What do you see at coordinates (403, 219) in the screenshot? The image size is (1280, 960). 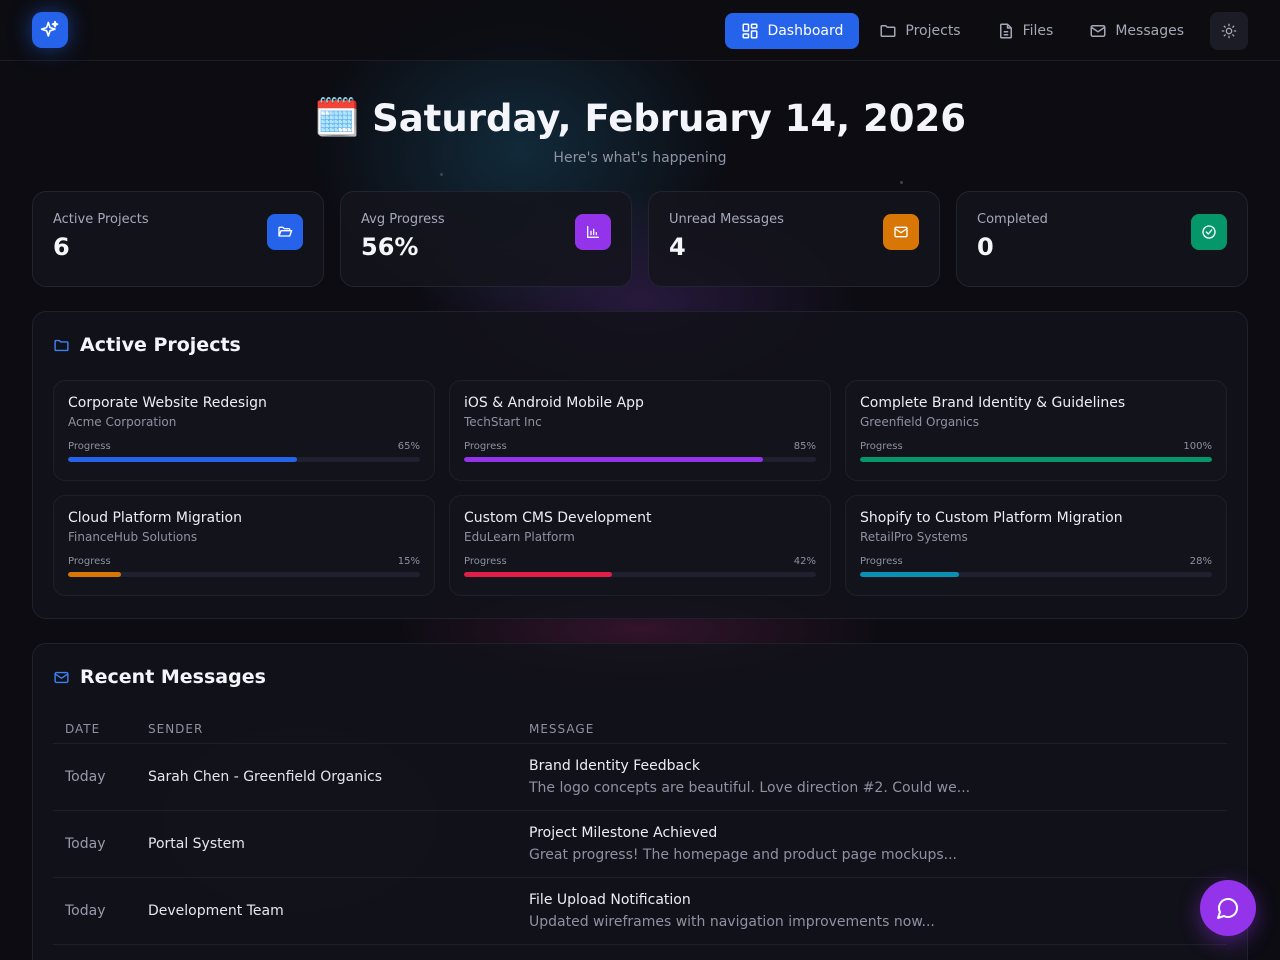 I see `stat-label: Avg Progress` at bounding box center [403, 219].